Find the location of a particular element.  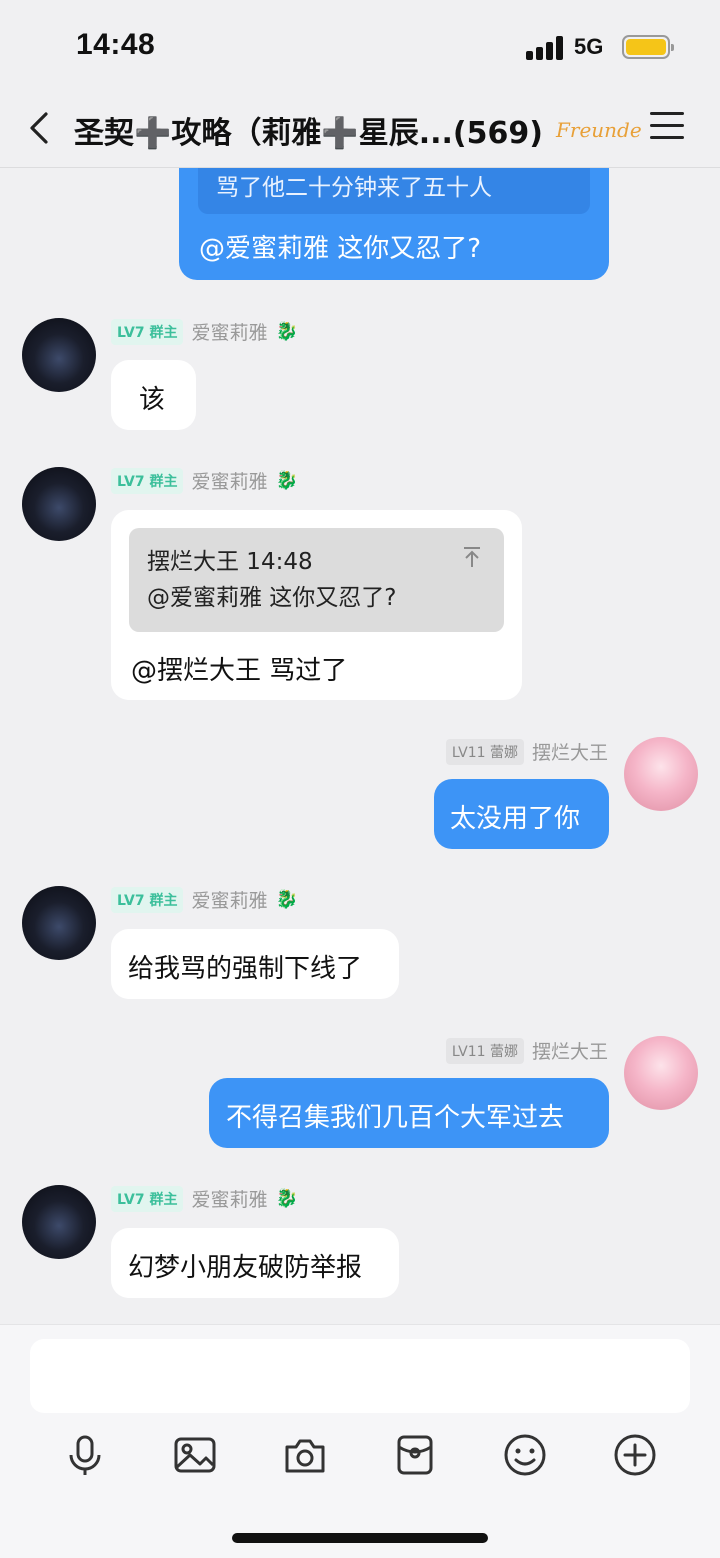

quoted-message: 骂了他二十分钟来了五十人 is located at coordinates (394, 191).